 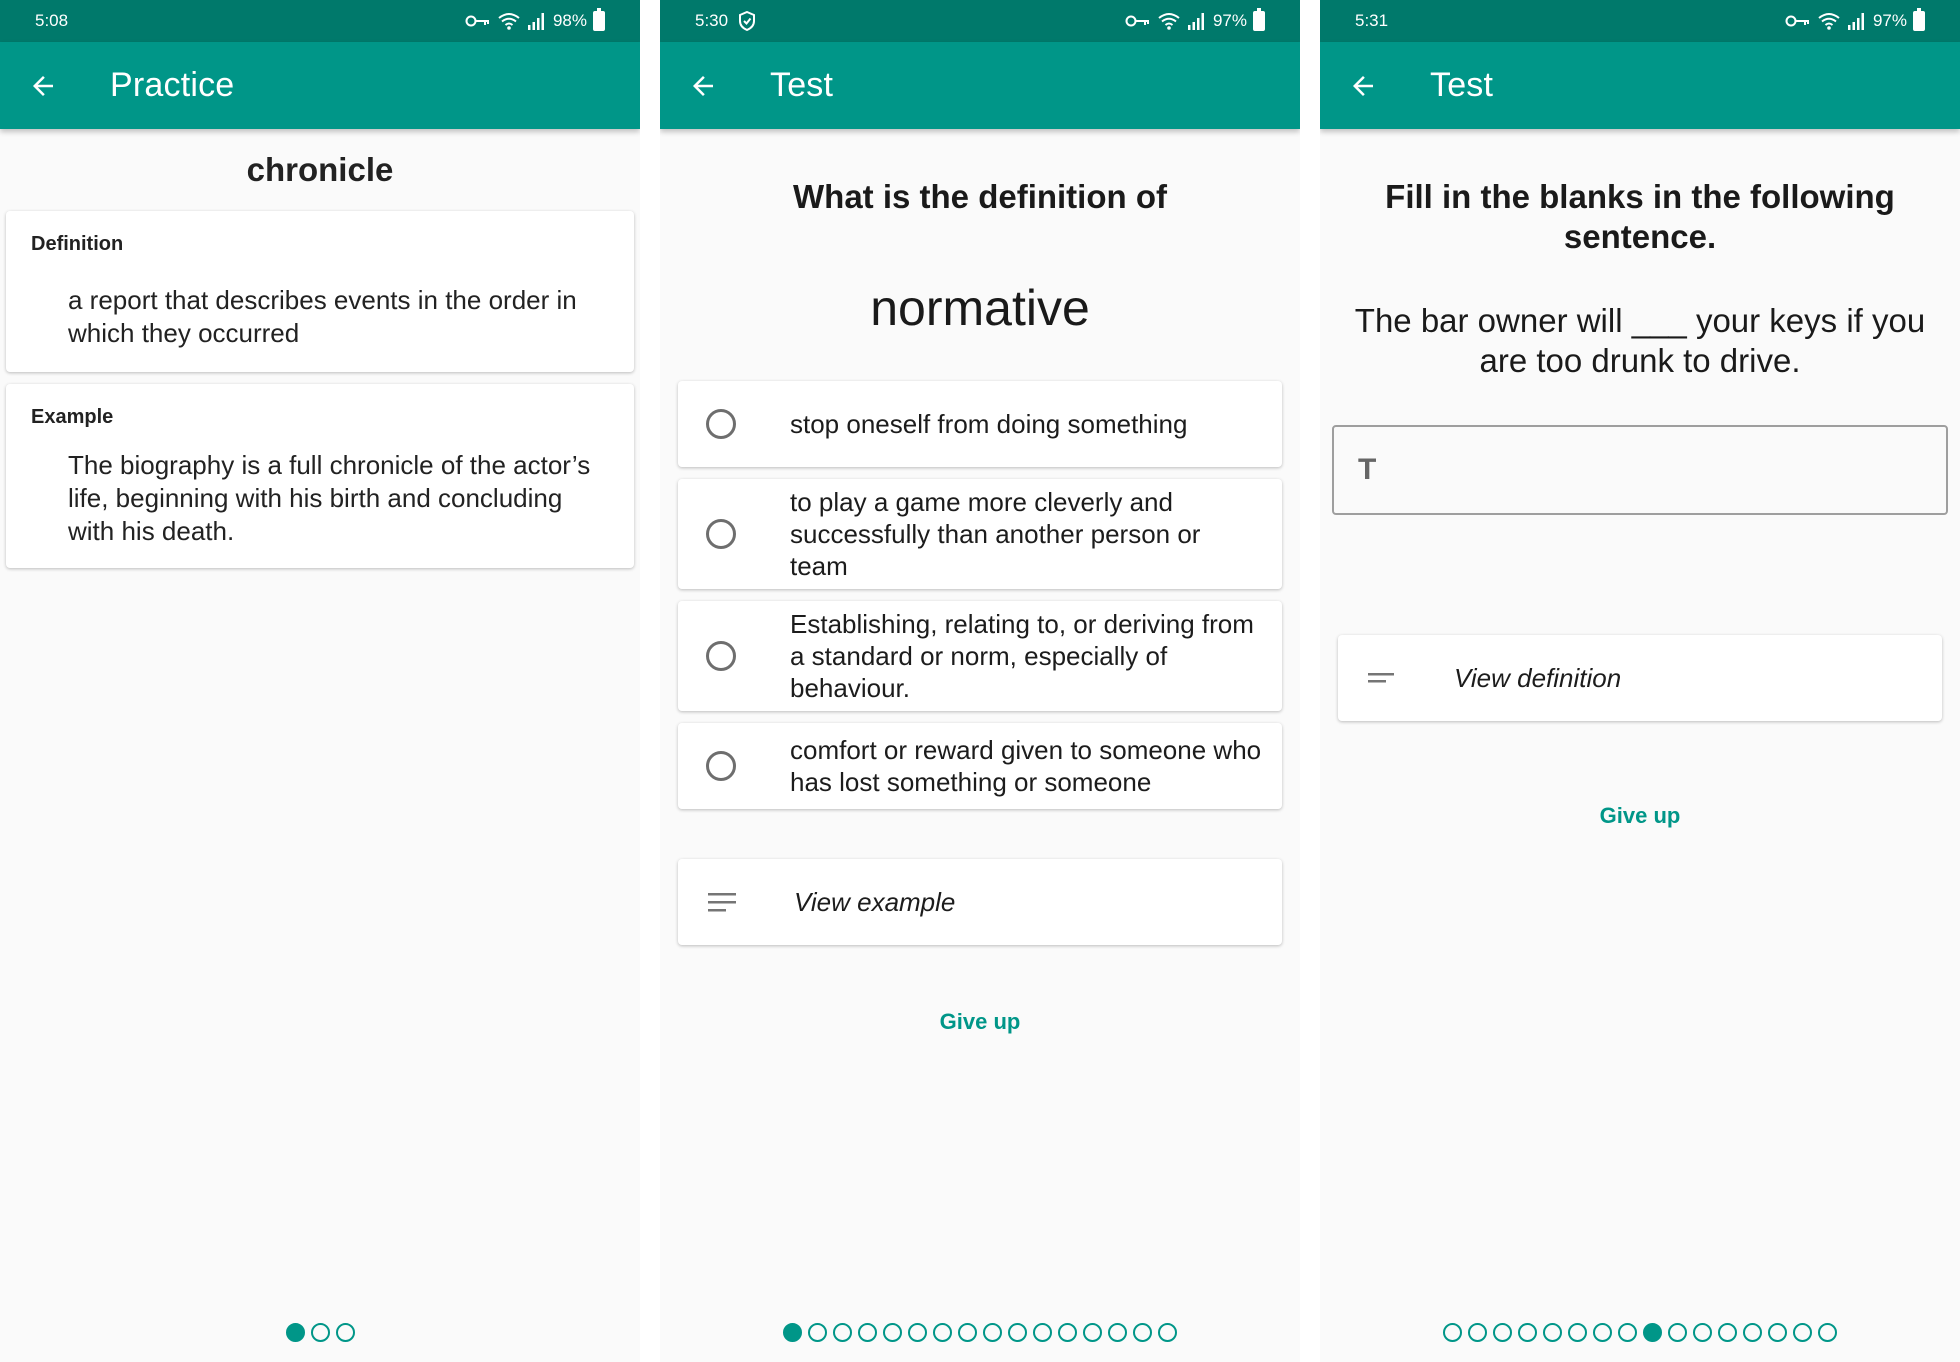 What do you see at coordinates (1462, 85) in the screenshot?
I see `page-title: Test` at bounding box center [1462, 85].